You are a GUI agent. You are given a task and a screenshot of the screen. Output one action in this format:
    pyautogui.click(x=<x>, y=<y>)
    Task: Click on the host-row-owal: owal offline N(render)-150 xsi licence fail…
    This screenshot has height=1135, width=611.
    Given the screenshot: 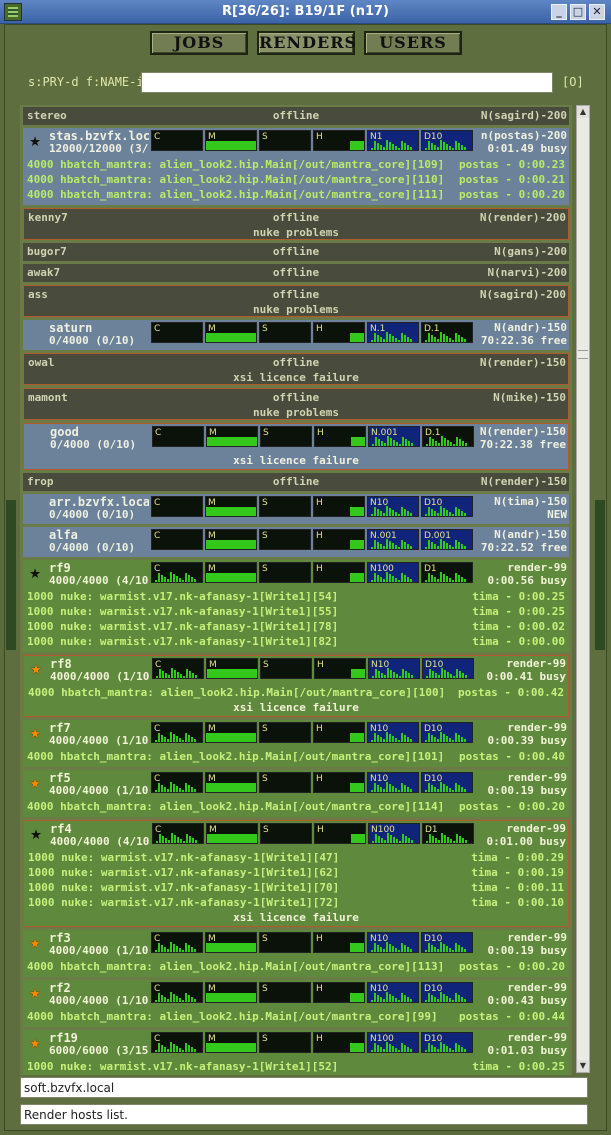 What is the action you would take?
    pyautogui.click(x=296, y=369)
    